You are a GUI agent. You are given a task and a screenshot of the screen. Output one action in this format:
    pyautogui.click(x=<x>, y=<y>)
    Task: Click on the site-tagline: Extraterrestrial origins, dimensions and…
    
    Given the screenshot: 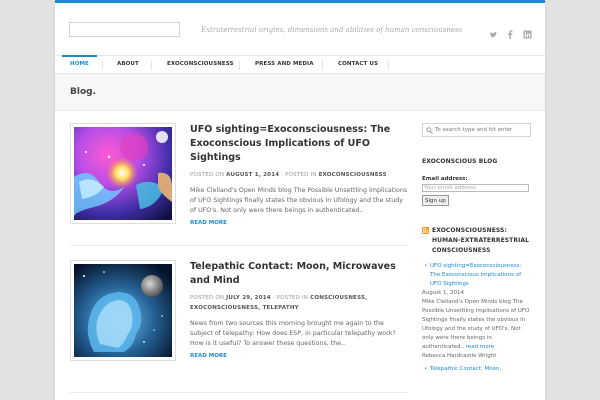 What is the action you would take?
    pyautogui.click(x=332, y=30)
    